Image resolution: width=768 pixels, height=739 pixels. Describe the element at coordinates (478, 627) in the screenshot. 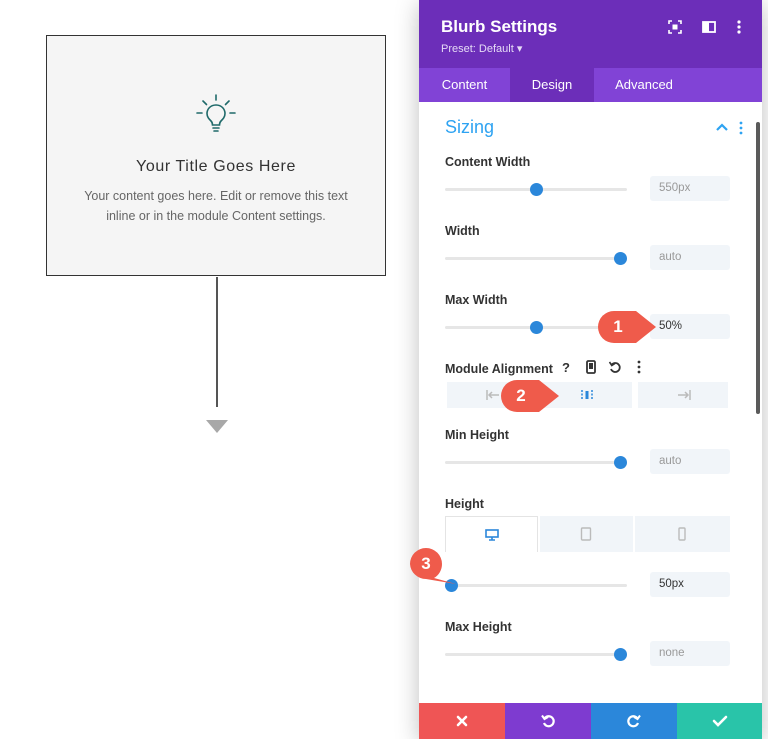

I see `max-height-label: Max Height` at that location.